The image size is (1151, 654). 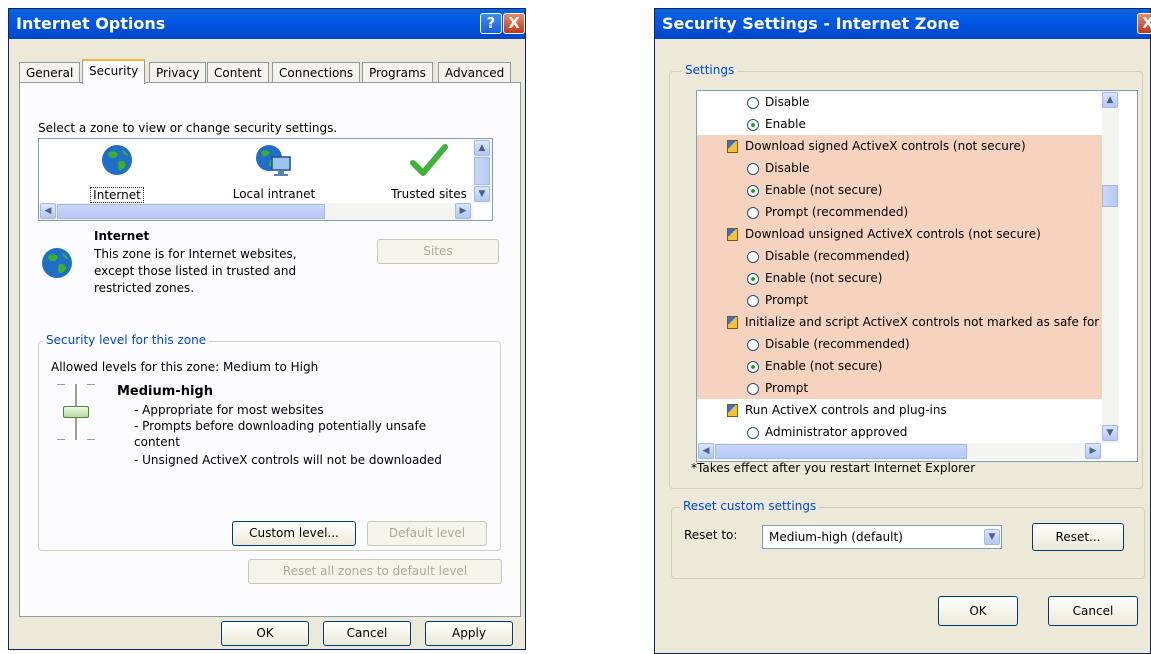 What do you see at coordinates (50, 72) in the screenshot?
I see `tab-general: General` at bounding box center [50, 72].